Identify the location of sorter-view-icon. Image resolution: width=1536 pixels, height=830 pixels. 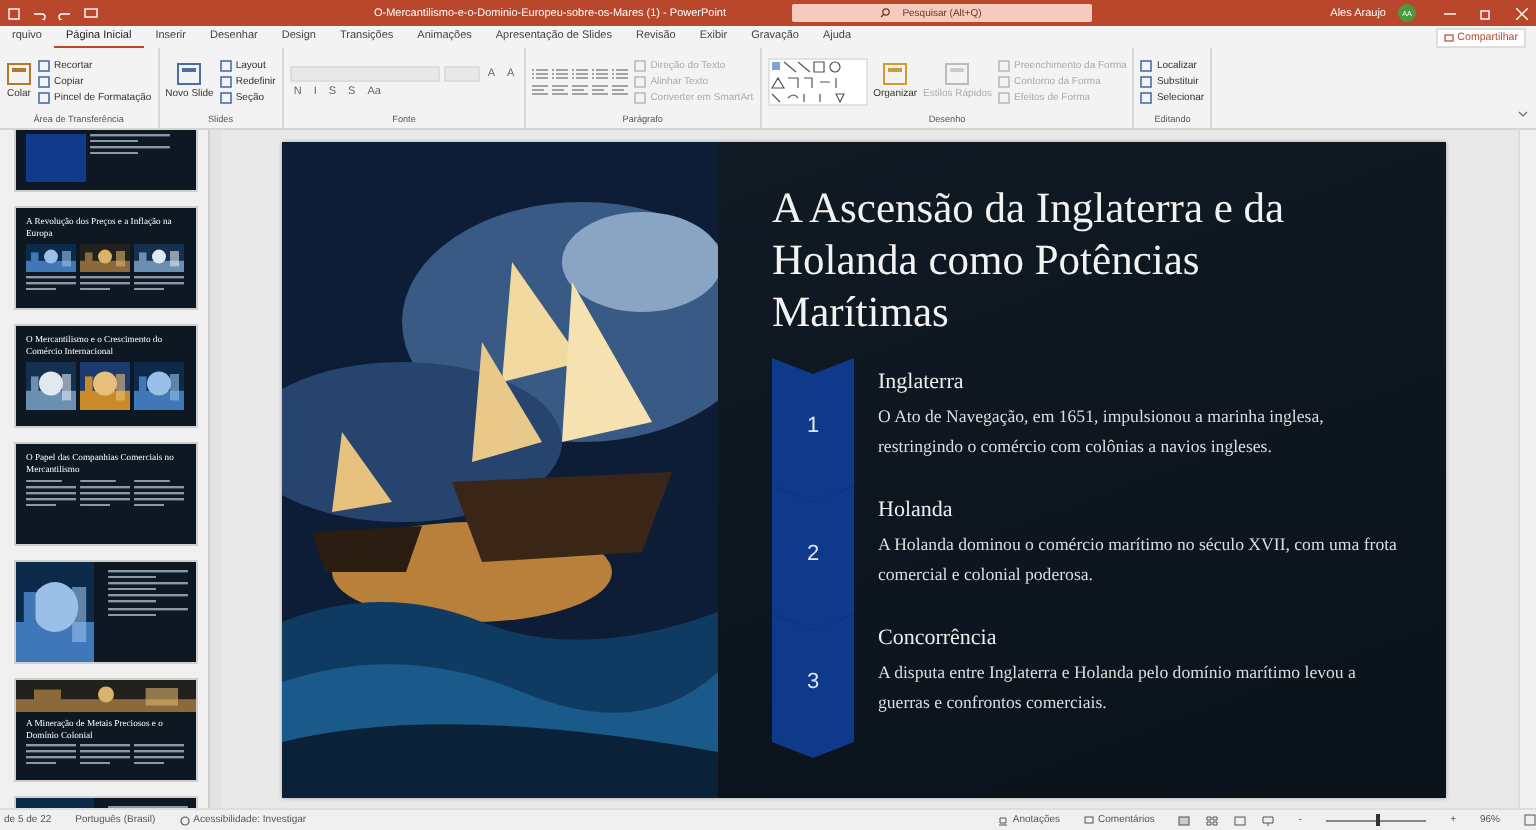
(1212, 820).